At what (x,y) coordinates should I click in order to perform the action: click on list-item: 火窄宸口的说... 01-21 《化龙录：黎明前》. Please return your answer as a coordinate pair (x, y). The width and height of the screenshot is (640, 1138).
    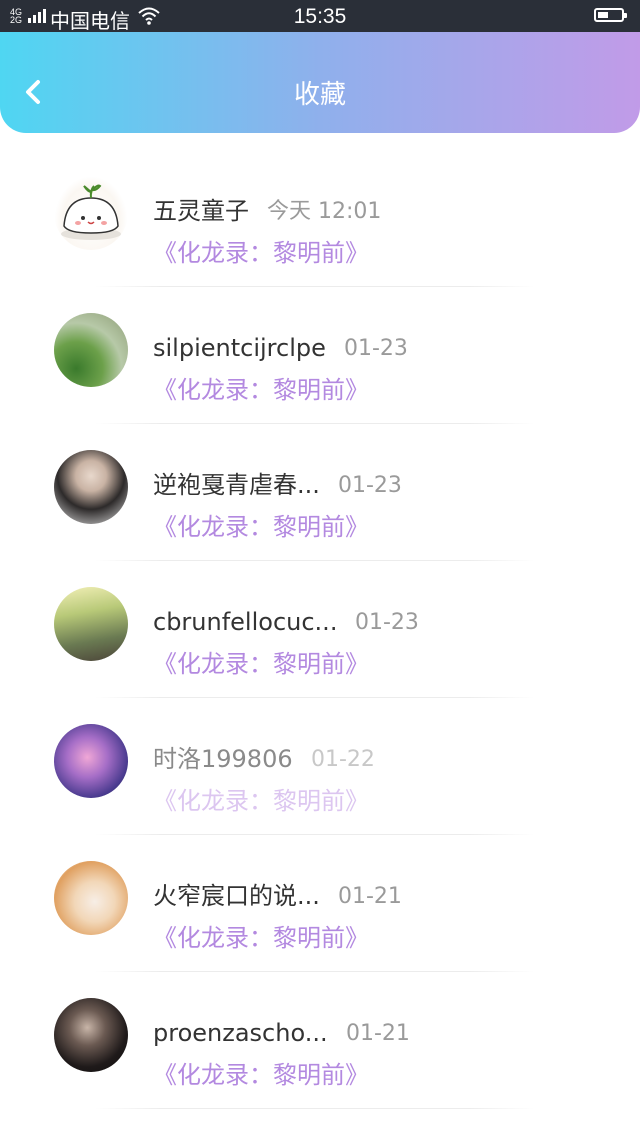
    Looking at the image, I should click on (320, 900).